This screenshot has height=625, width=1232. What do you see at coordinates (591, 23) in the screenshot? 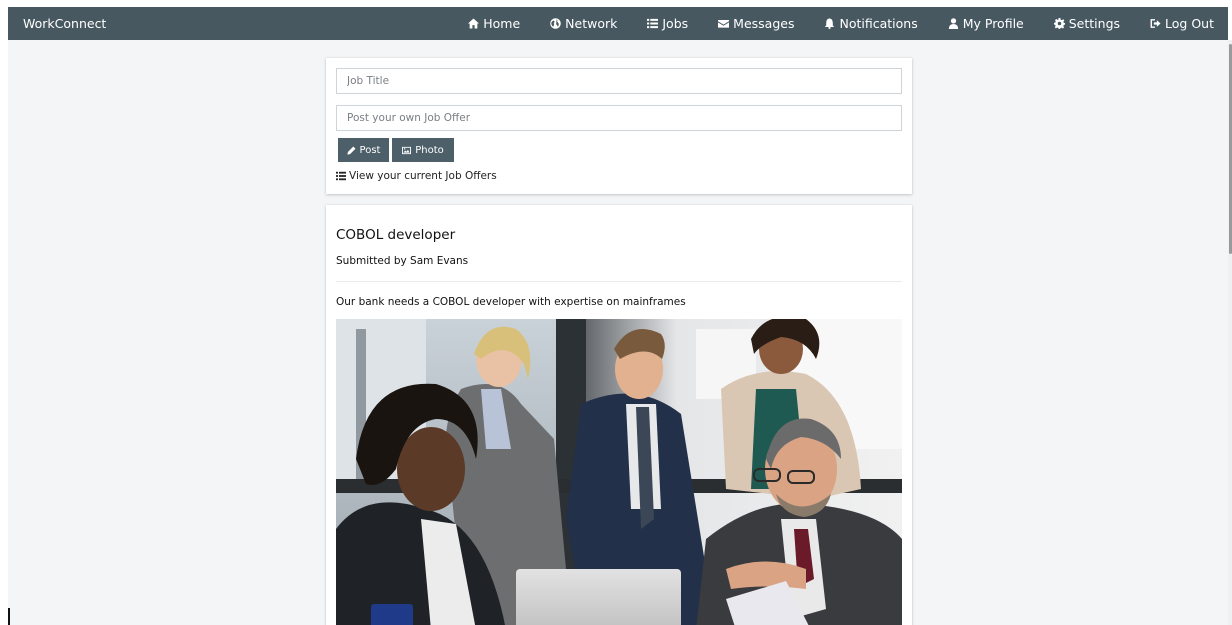
I see `nav-network-label: Network` at bounding box center [591, 23].